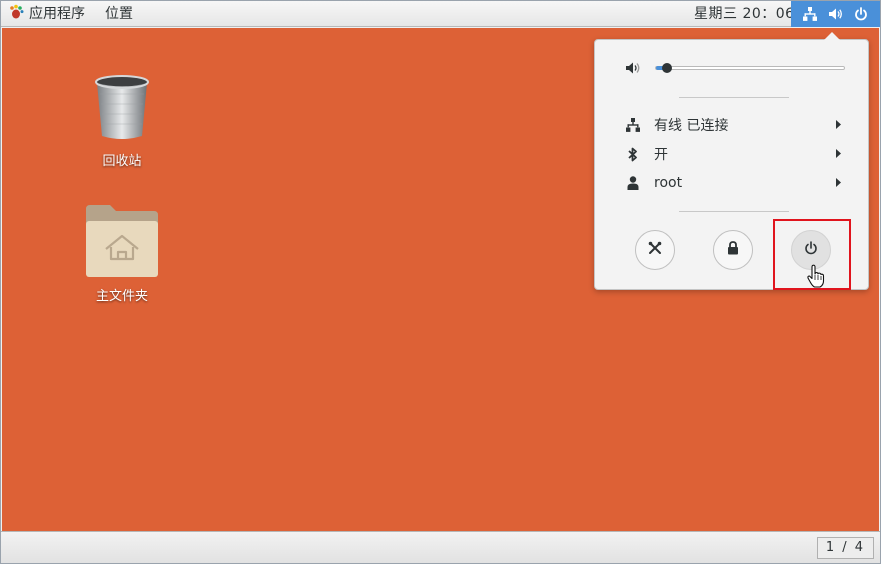 This screenshot has width=881, height=564. Describe the element at coordinates (667, 68) in the screenshot. I see `volume-slider-handle` at that location.